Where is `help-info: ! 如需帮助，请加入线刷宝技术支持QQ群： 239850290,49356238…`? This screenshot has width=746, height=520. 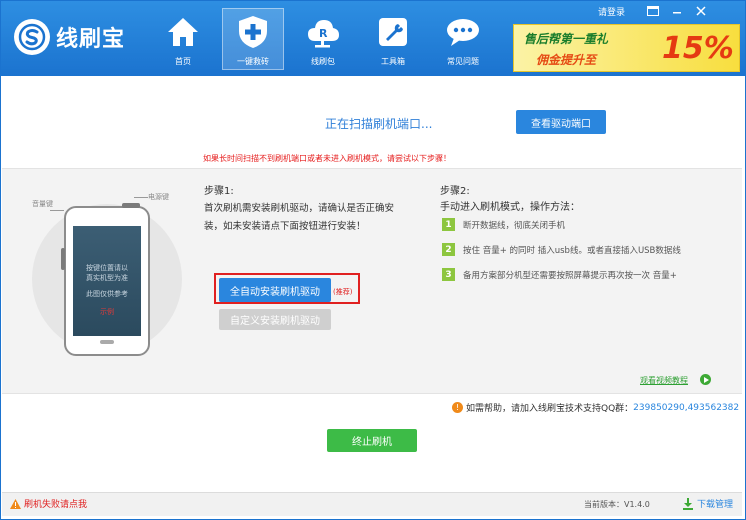 help-info: ! 如需帮助，请加入线刷宝技术支持QQ群： 239850290,49356238… is located at coordinates (595, 407).